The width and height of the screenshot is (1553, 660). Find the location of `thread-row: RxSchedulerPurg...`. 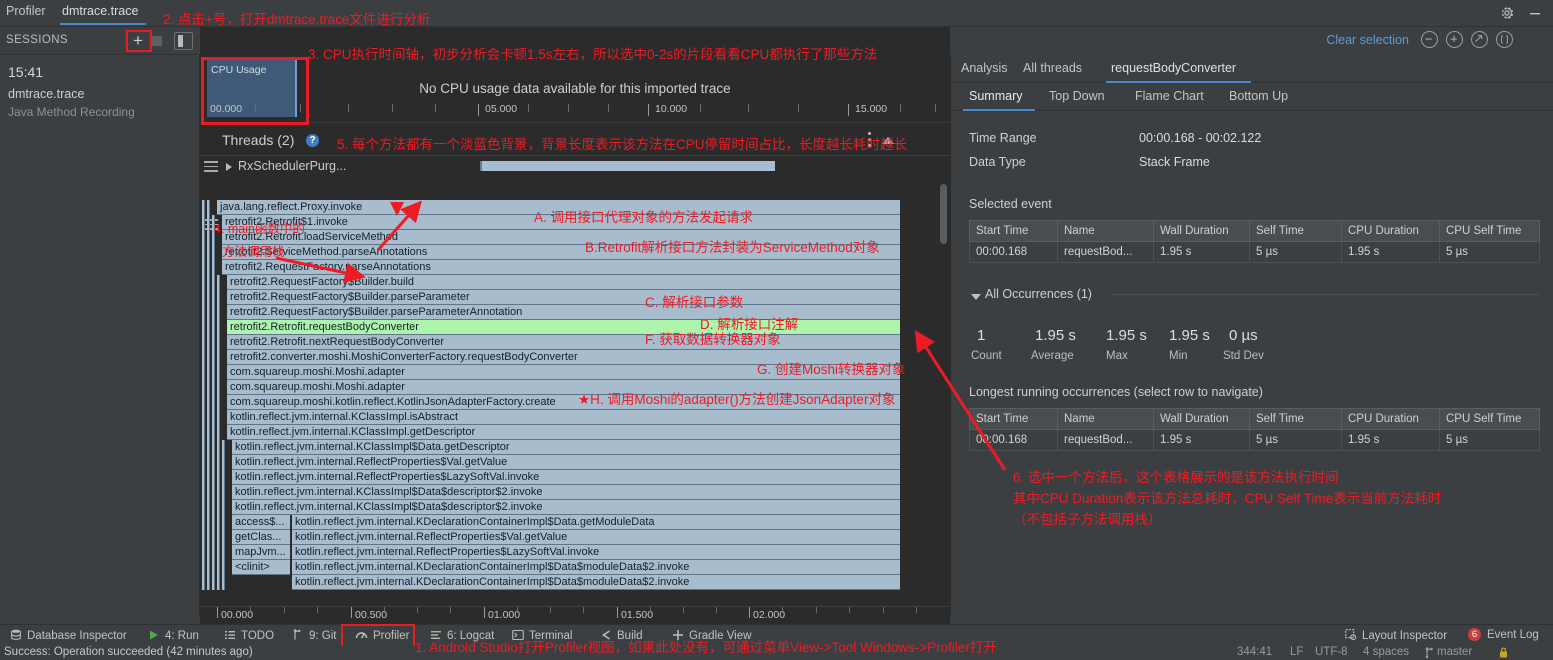

thread-row: RxSchedulerPurg... is located at coordinates (575, 167).